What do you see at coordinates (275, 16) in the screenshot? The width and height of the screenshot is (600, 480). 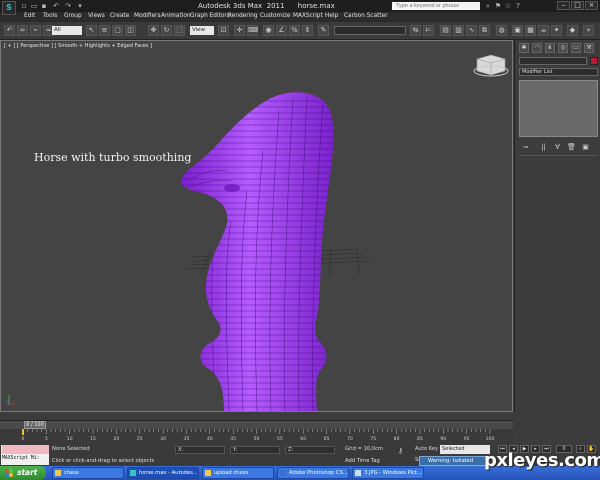 I see `menu-customize: Customize` at bounding box center [275, 16].